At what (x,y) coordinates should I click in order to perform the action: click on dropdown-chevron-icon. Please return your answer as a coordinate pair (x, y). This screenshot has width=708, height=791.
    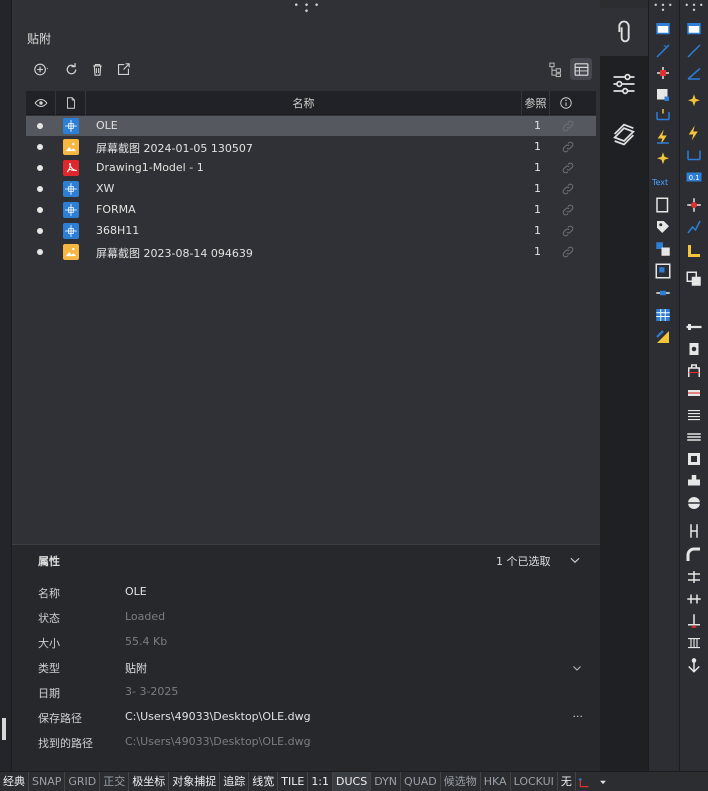
    Looking at the image, I should click on (577, 668).